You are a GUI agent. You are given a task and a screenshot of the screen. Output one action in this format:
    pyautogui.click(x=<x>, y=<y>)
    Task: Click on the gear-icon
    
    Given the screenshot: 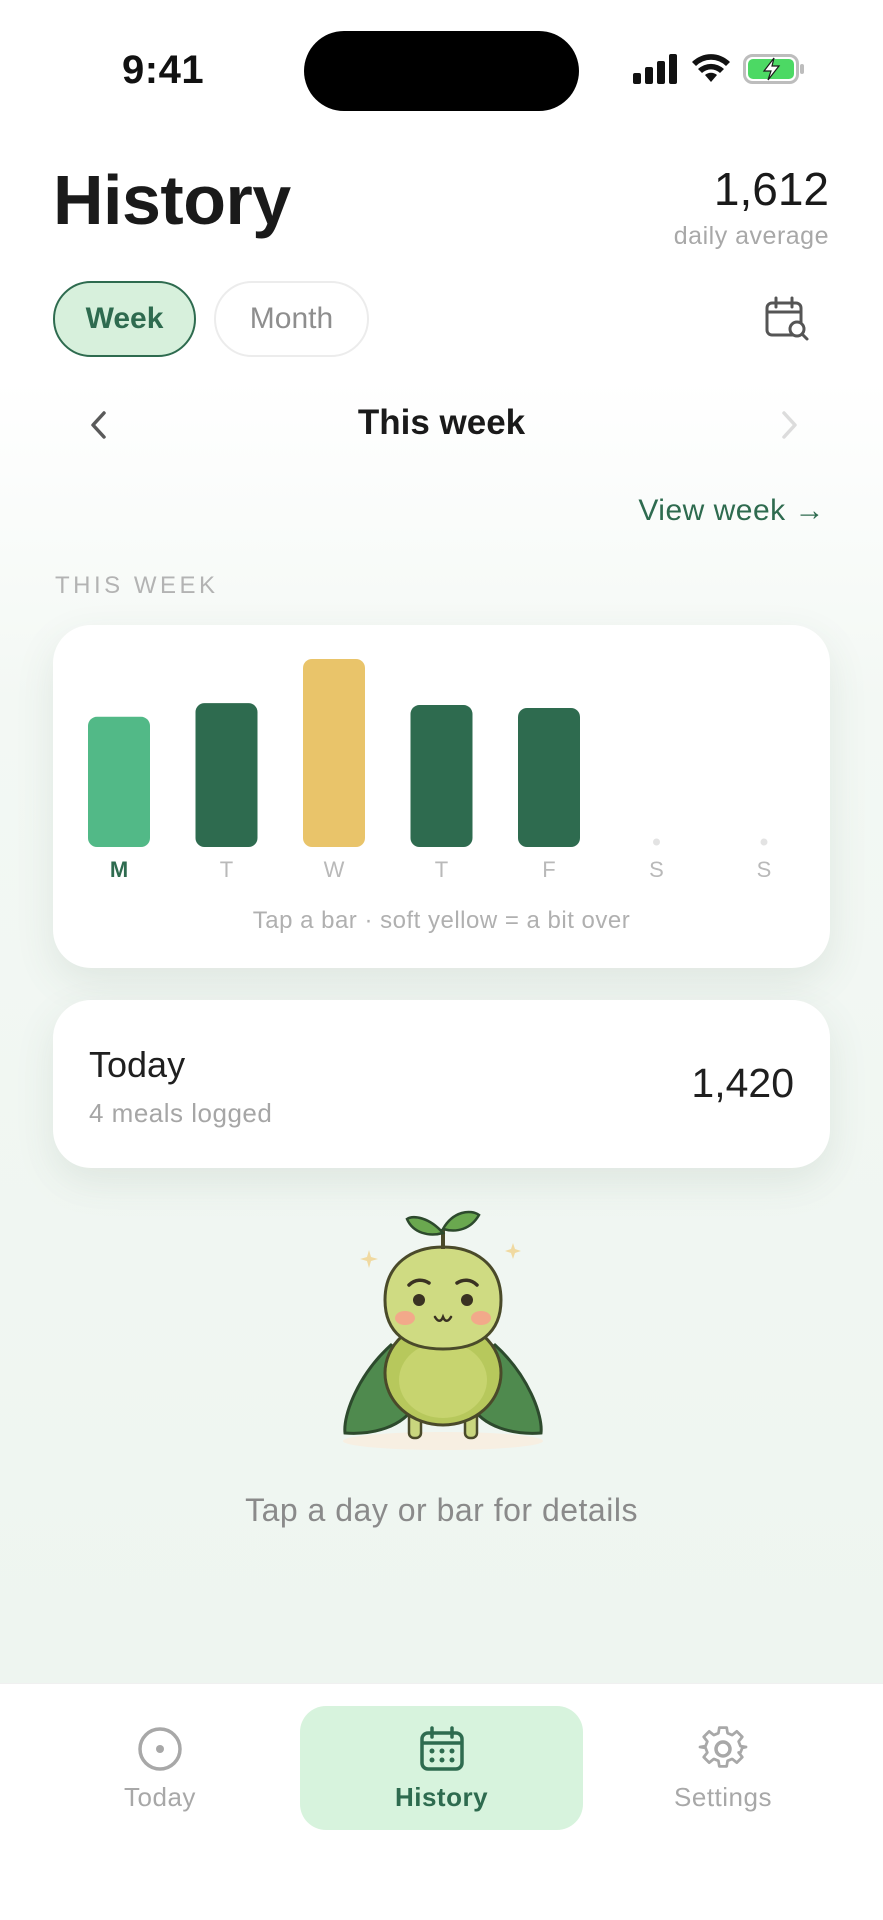 What is the action you would take?
    pyautogui.click(x=723, y=1747)
    